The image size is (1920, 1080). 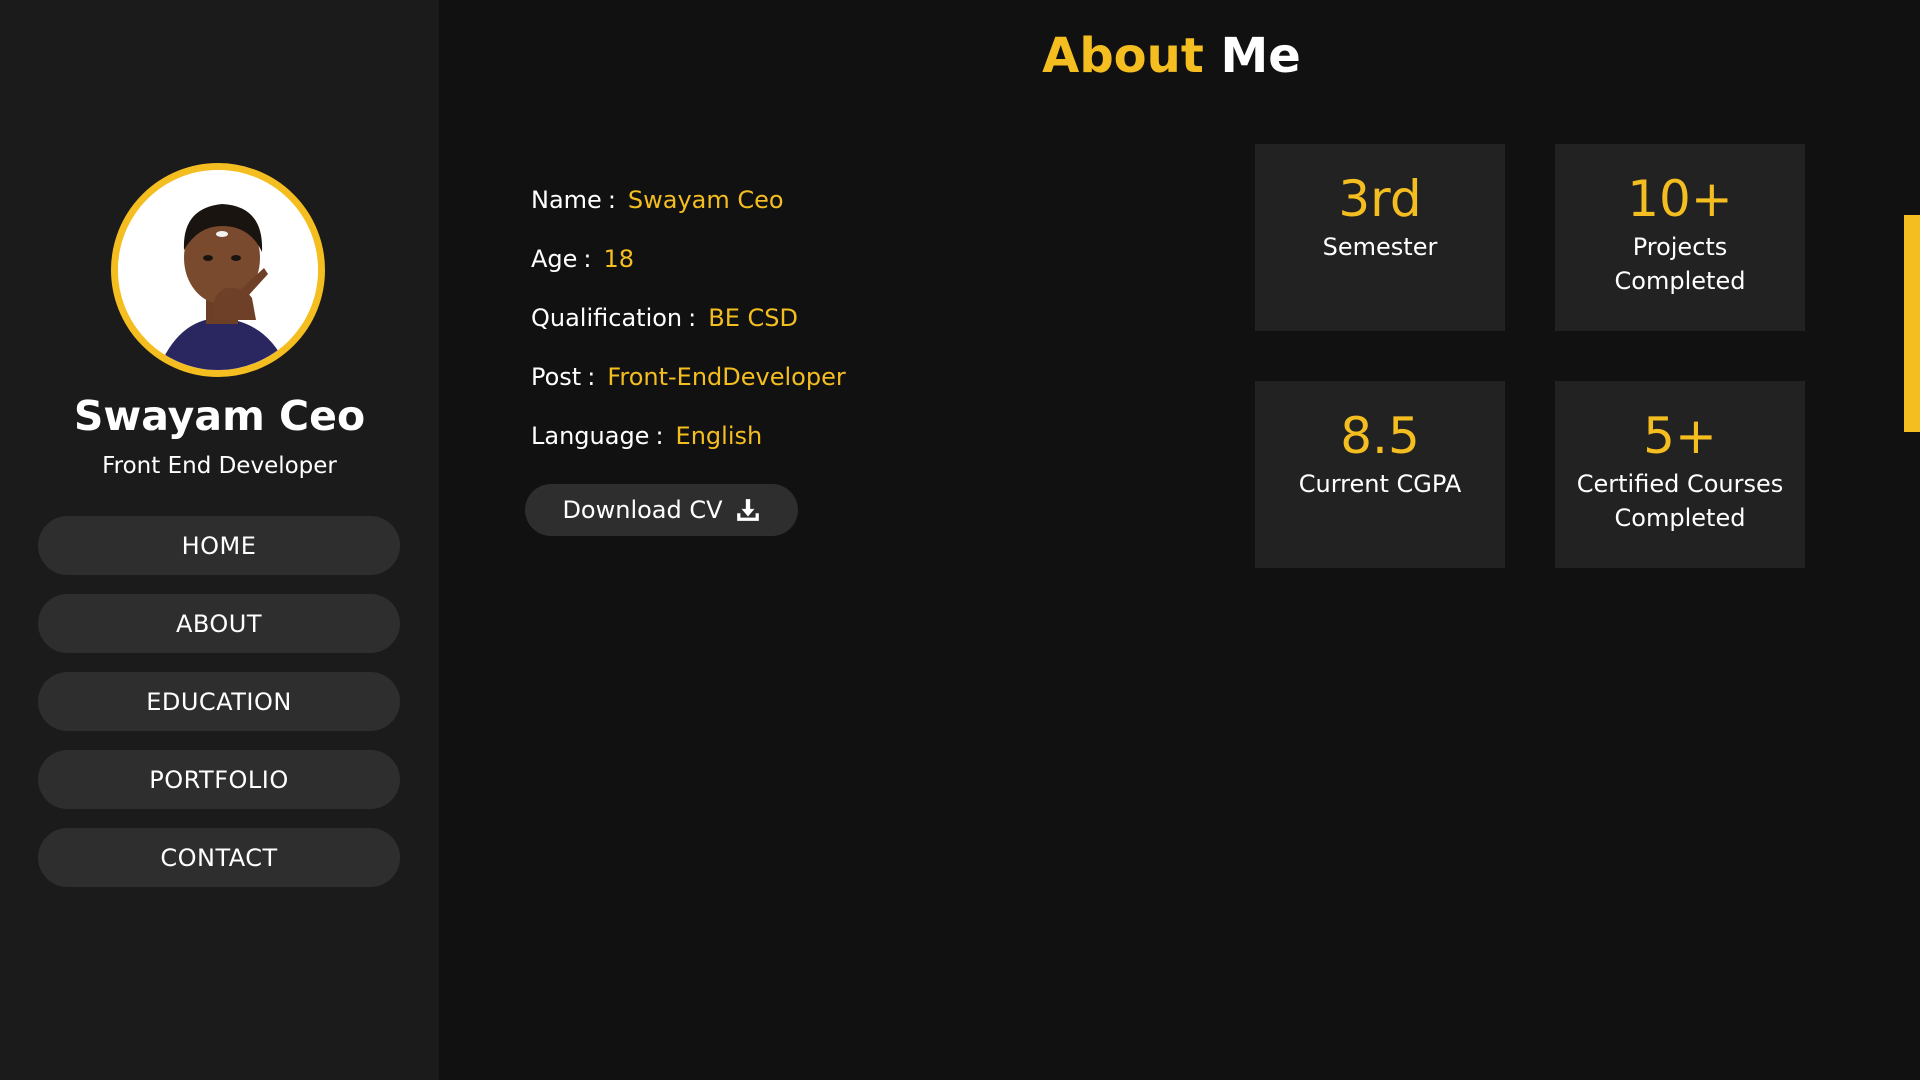 I want to click on stat-label: Projects Completed, so click(x=1680, y=264).